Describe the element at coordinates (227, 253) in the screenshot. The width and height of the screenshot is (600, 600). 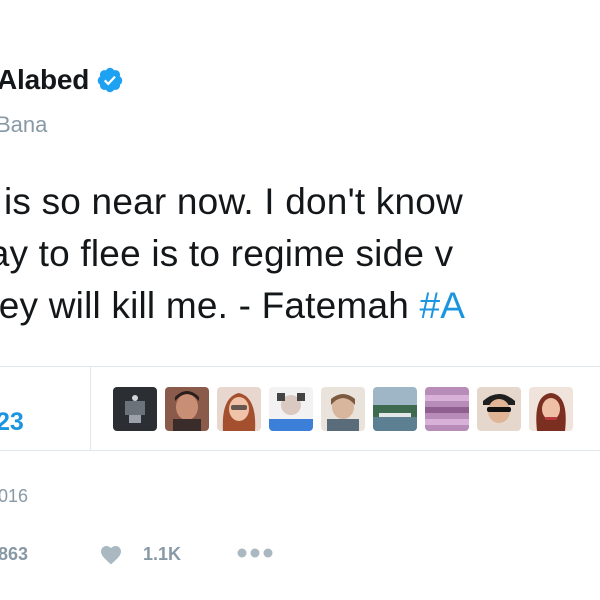
I see `tweet-line-2: vay to flee is to regime side v` at that location.